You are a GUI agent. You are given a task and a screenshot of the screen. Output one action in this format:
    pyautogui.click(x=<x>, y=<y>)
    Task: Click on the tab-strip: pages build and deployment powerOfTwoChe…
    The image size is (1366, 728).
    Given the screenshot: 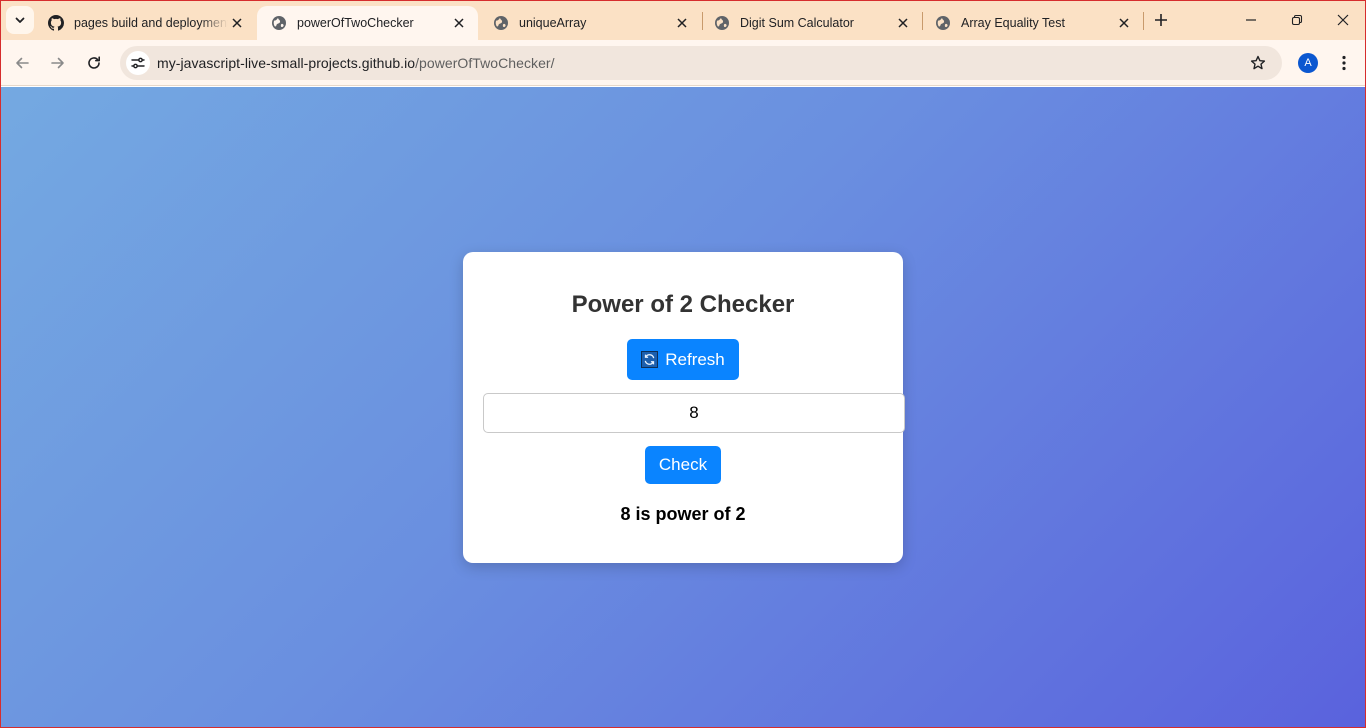 What is the action you would take?
    pyautogui.click(x=683, y=20)
    